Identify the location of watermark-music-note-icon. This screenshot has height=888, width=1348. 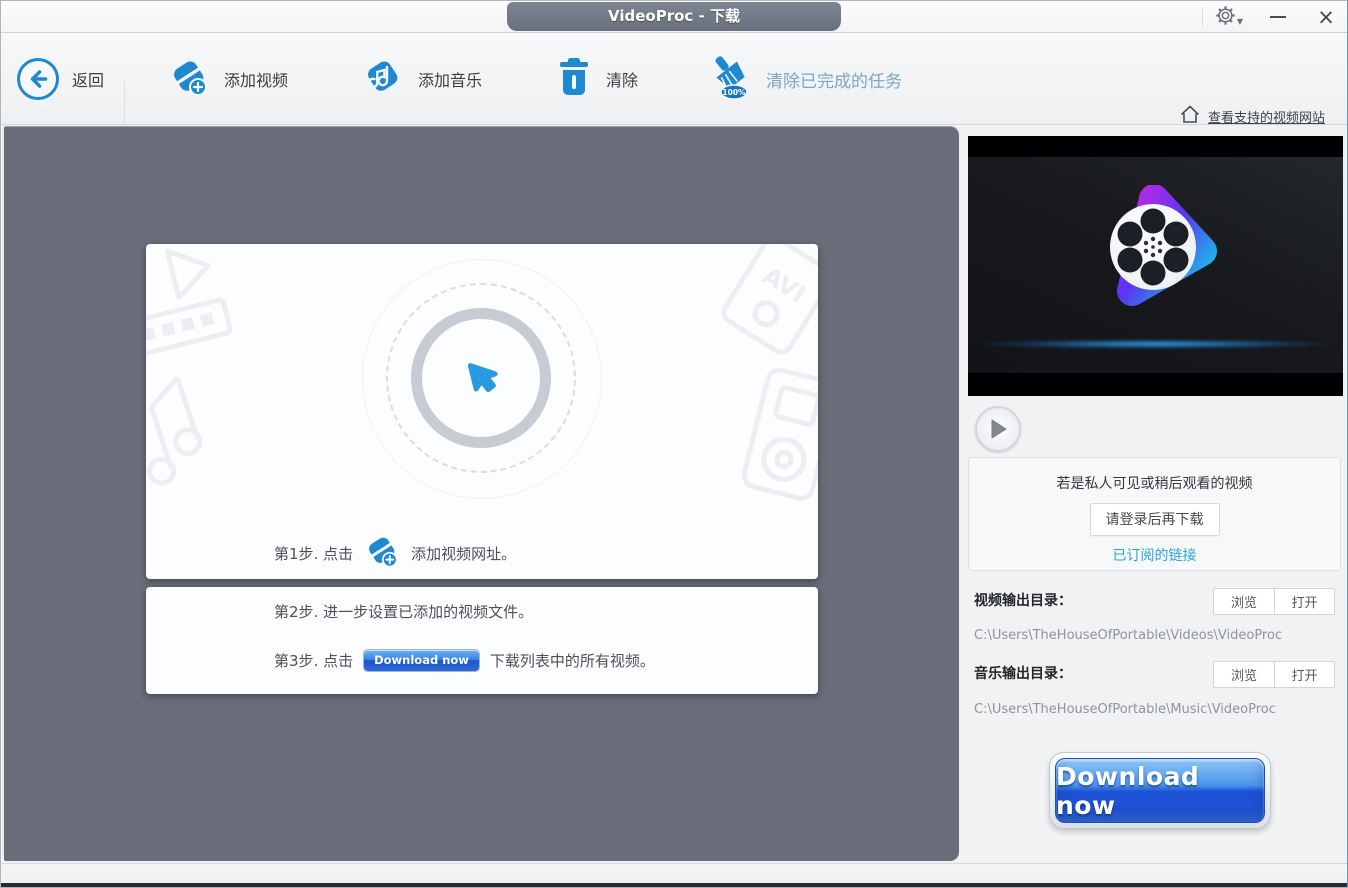
(175, 430).